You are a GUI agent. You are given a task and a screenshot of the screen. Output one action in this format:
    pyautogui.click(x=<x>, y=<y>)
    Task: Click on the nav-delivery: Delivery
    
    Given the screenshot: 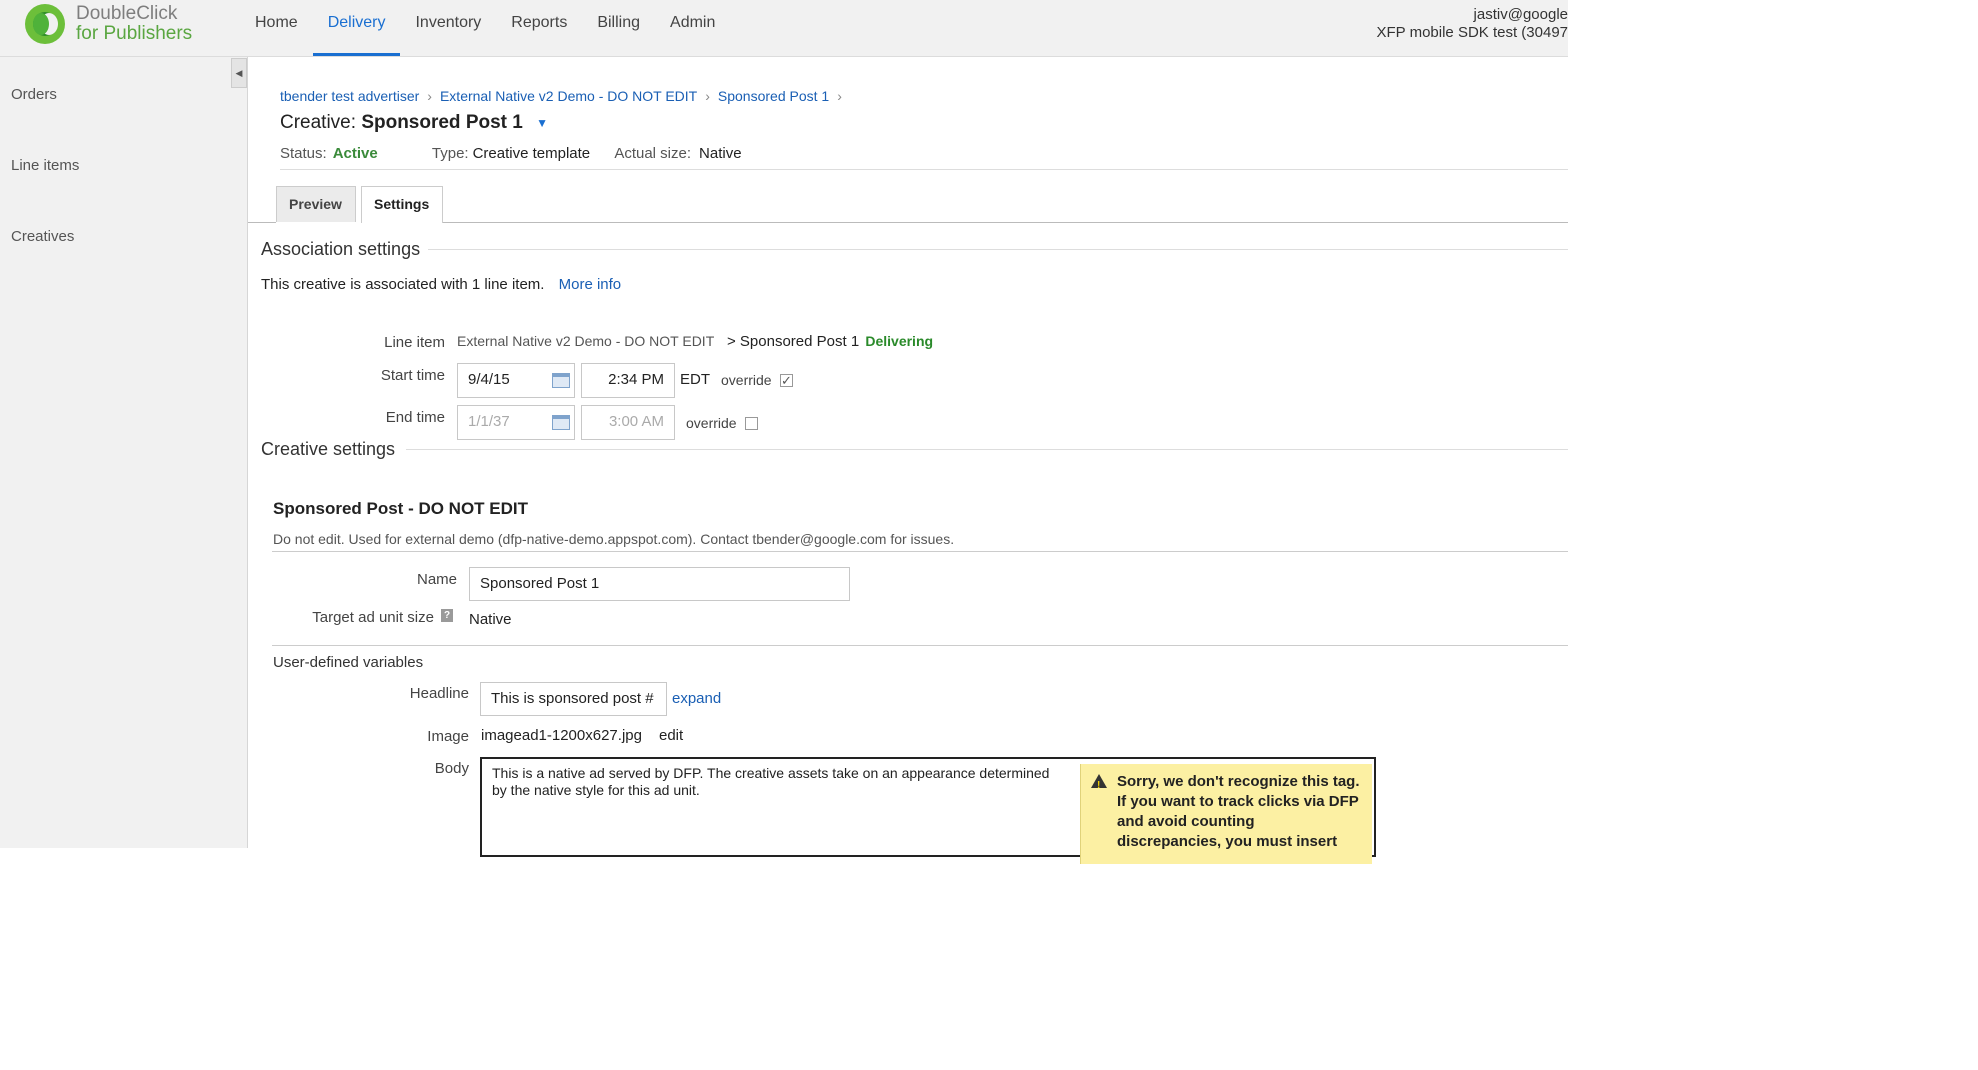 What is the action you would take?
    pyautogui.click(x=356, y=28)
    